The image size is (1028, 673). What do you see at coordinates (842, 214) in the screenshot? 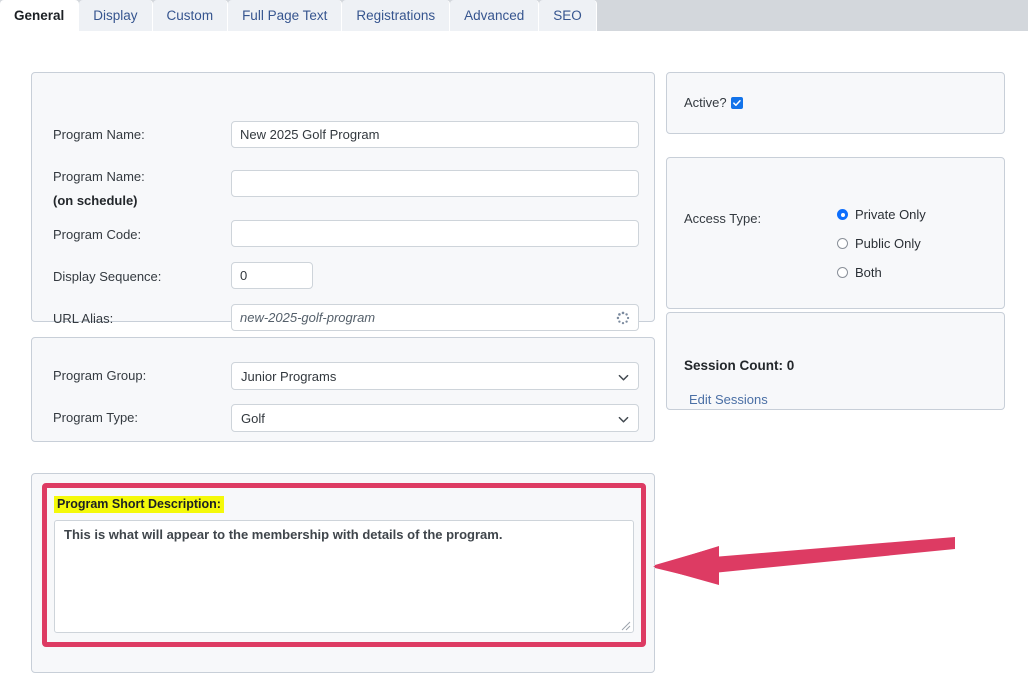
I see `radio-icon-selected` at bounding box center [842, 214].